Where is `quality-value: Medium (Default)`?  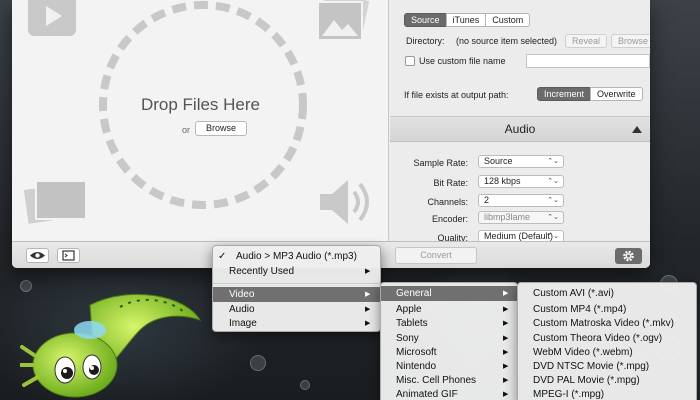
quality-value: Medium (Default) is located at coordinates (519, 236).